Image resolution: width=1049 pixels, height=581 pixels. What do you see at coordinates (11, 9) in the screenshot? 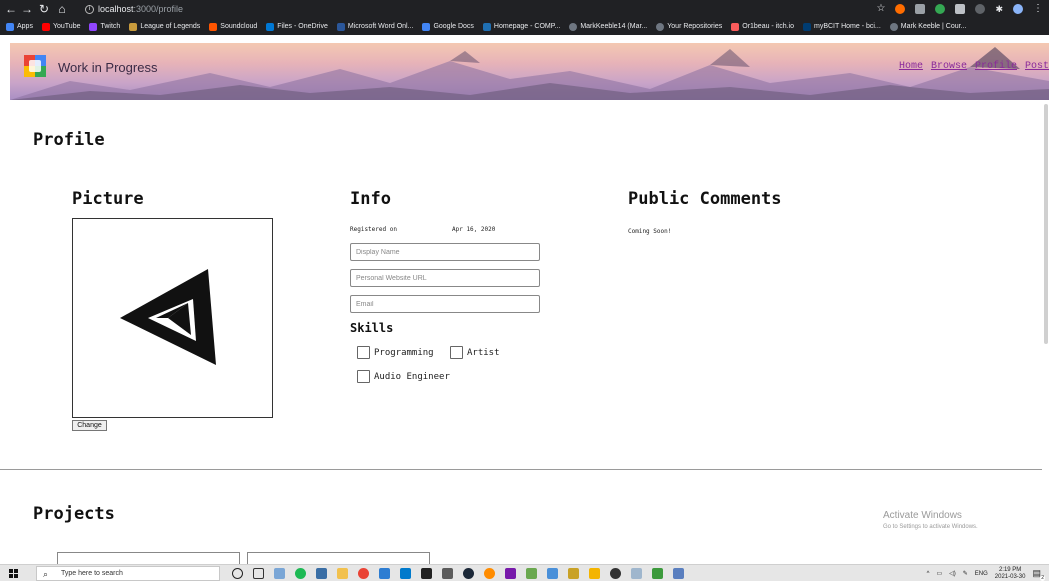
I see `back-icon: ←` at bounding box center [11, 9].